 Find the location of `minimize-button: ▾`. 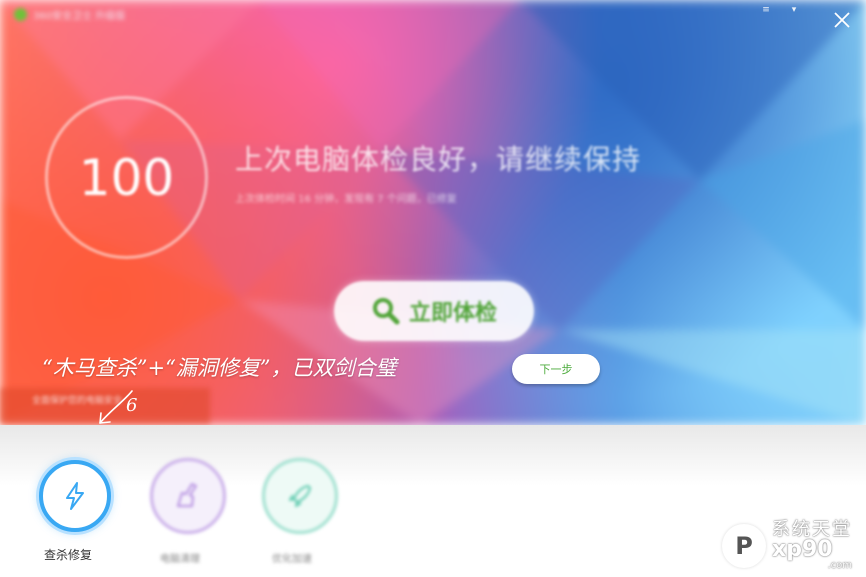

minimize-button: ▾ is located at coordinates (794, 10).